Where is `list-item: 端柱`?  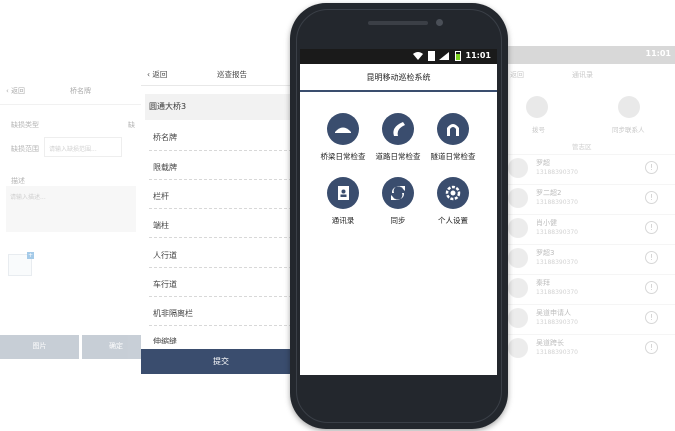 list-item: 端柱 is located at coordinates (225, 225).